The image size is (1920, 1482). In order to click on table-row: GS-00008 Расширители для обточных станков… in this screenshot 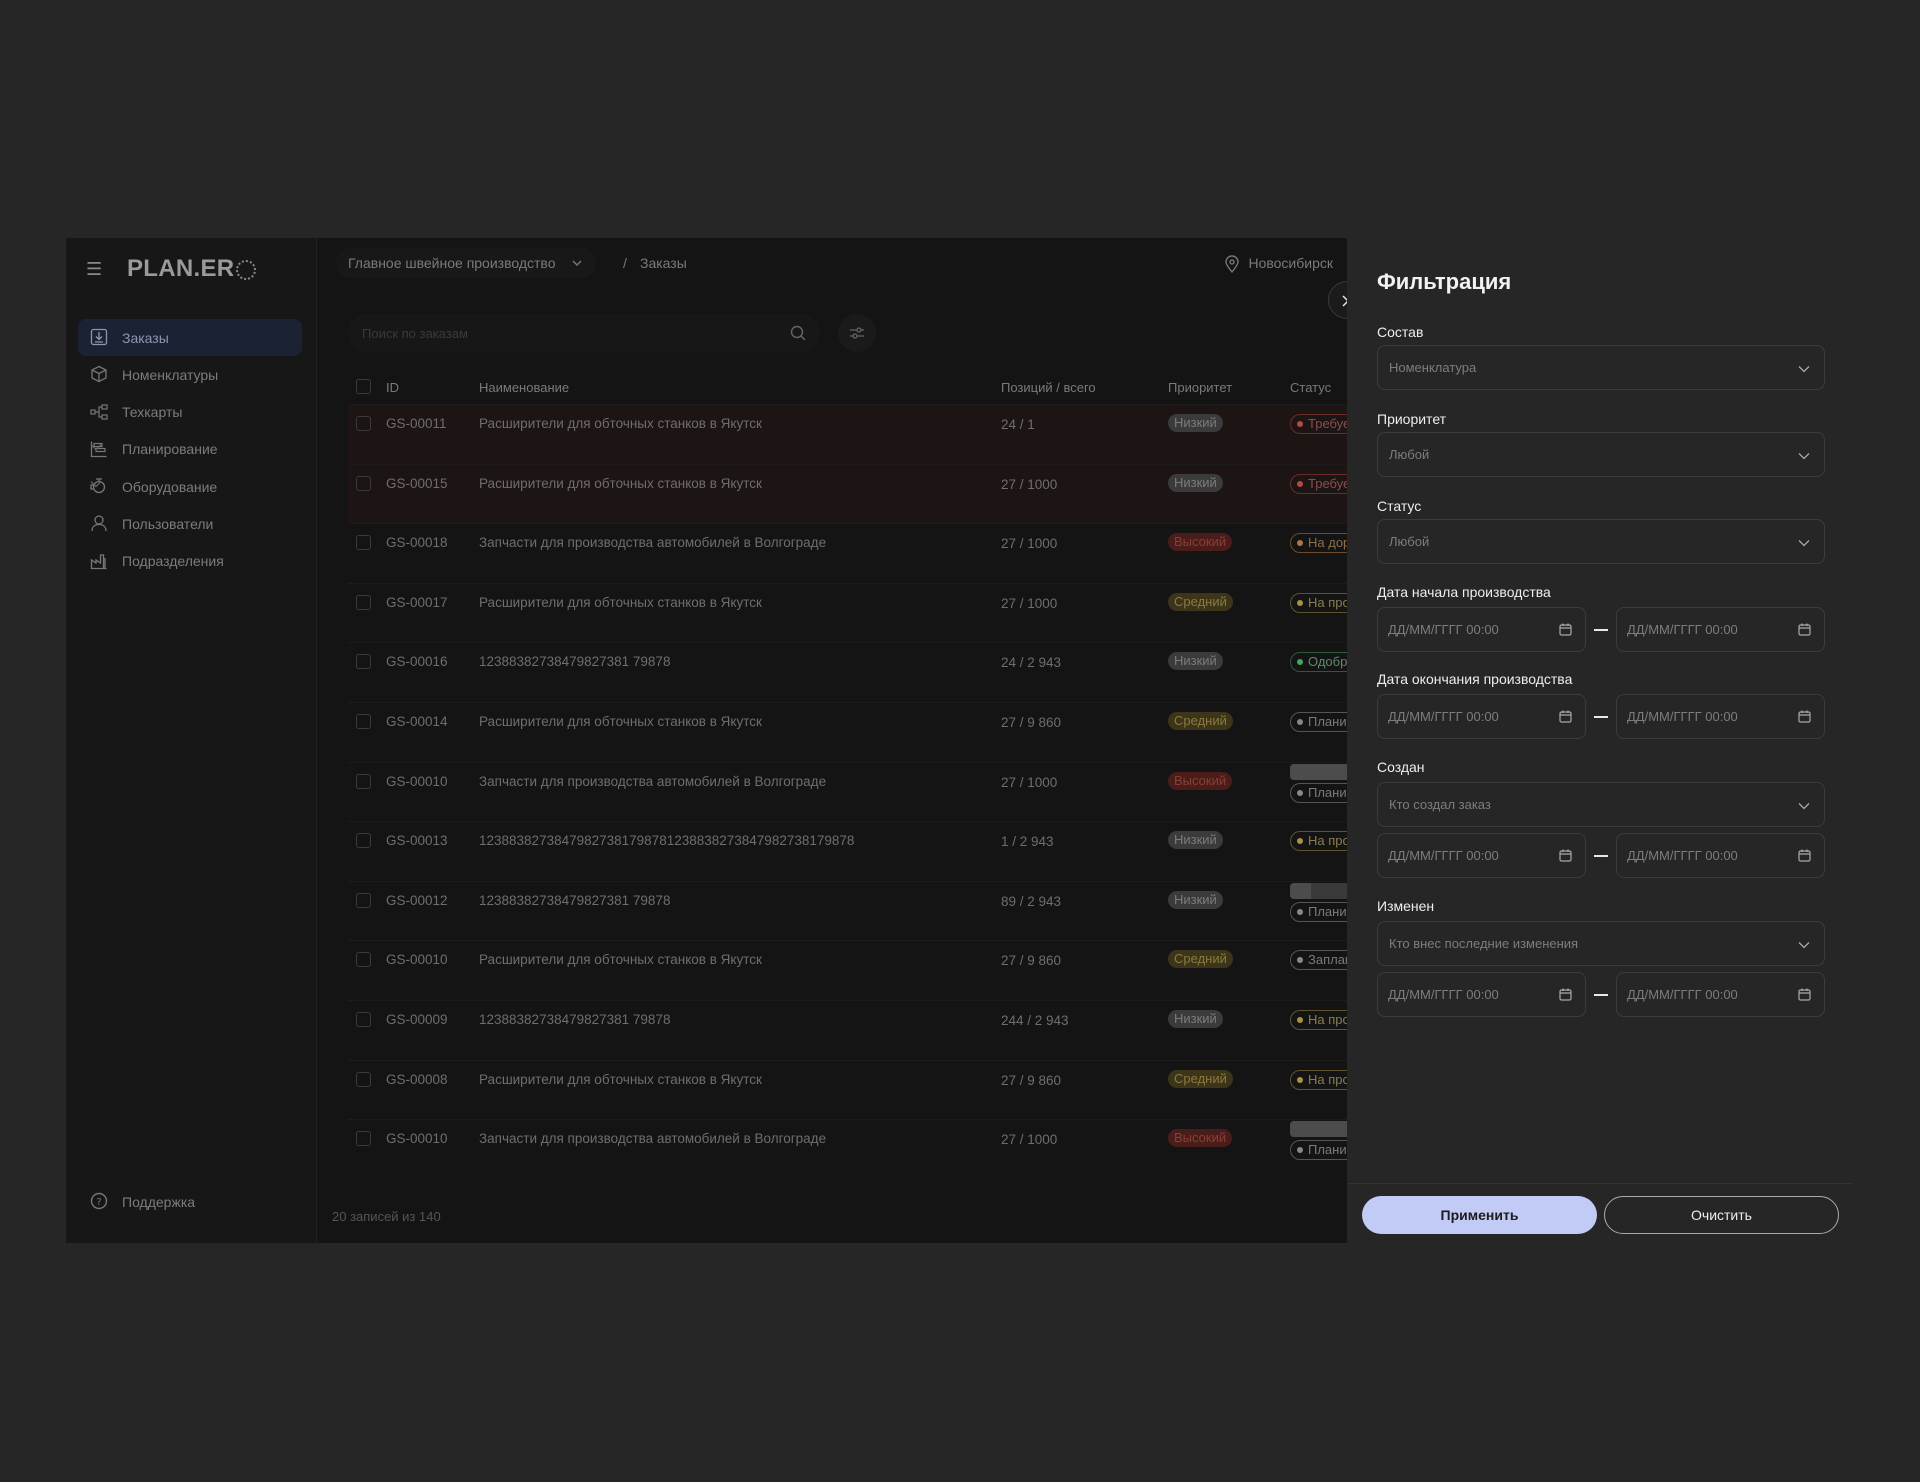, I will do `click(847, 1089)`.